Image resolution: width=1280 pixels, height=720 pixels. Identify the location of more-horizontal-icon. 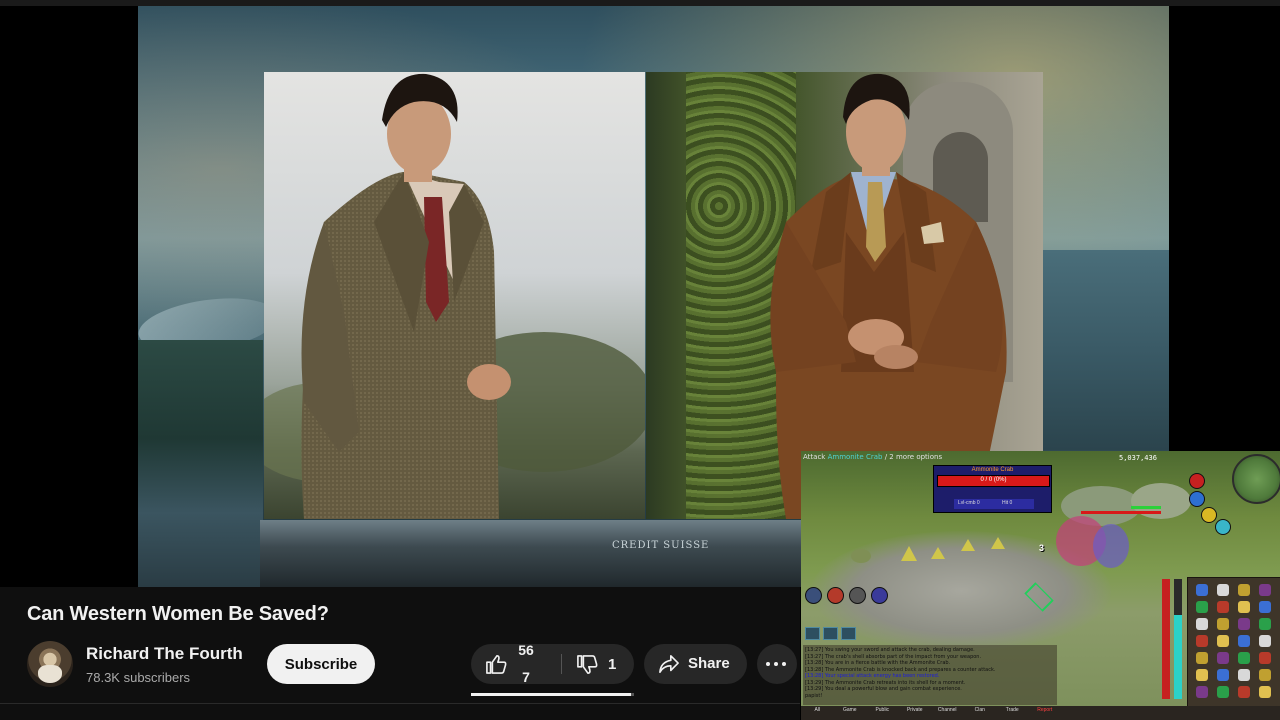
(778, 664).